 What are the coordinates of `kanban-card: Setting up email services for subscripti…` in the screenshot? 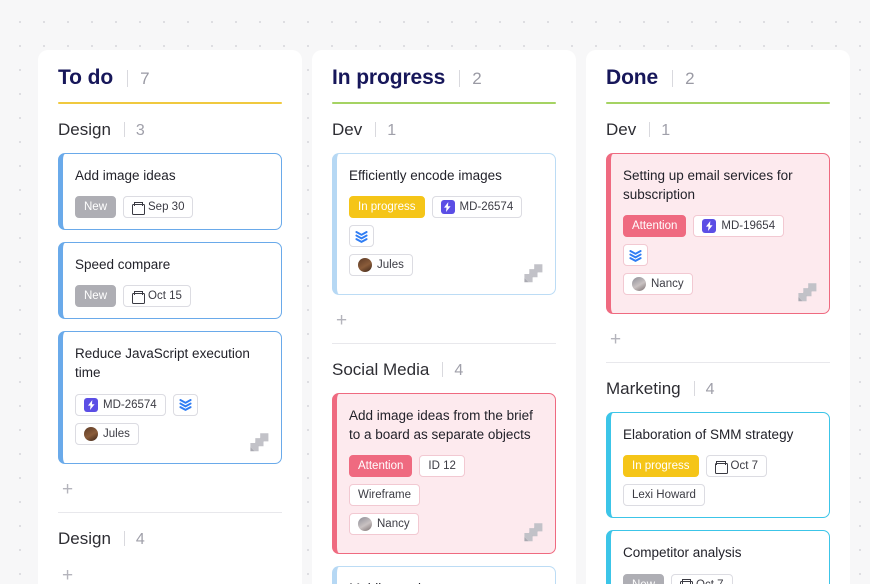 It's located at (718, 234).